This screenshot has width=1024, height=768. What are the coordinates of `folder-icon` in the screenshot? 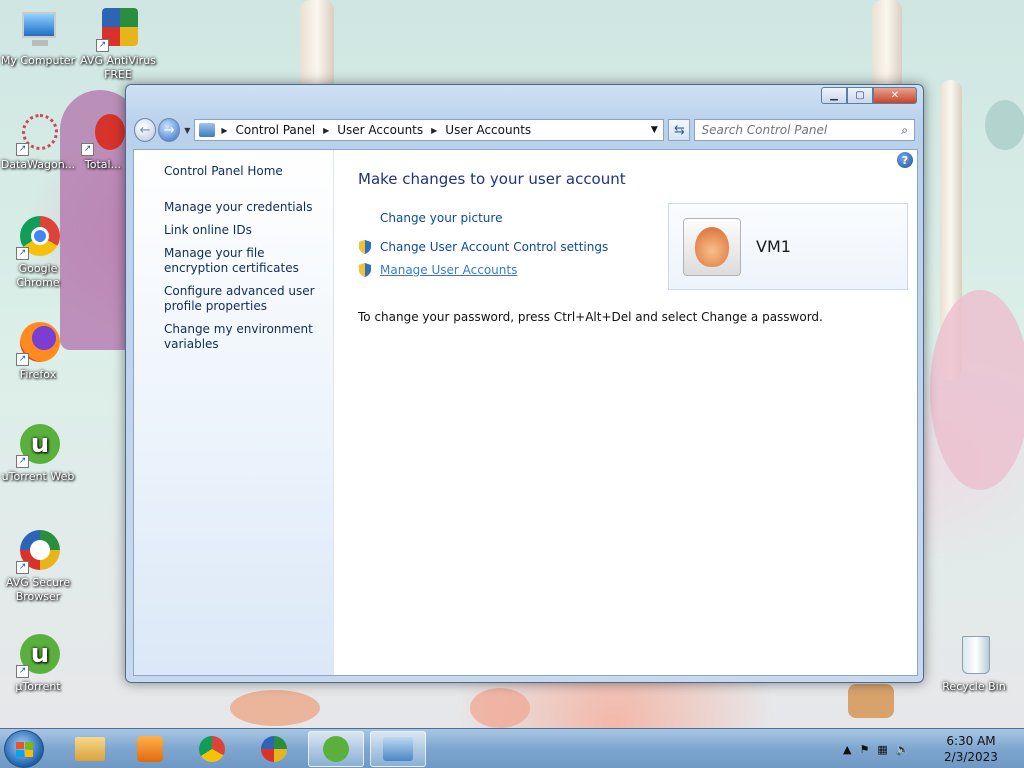 It's located at (90, 749).